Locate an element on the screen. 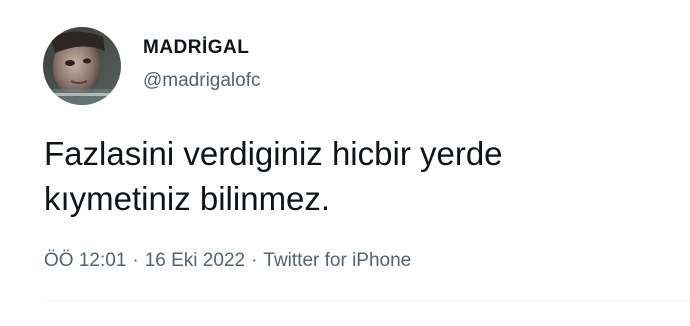  tweet-metadata: ÖÖ 12:01 · 16 Eki 2022 · Twitter for iPhone is located at coordinates (227, 261).